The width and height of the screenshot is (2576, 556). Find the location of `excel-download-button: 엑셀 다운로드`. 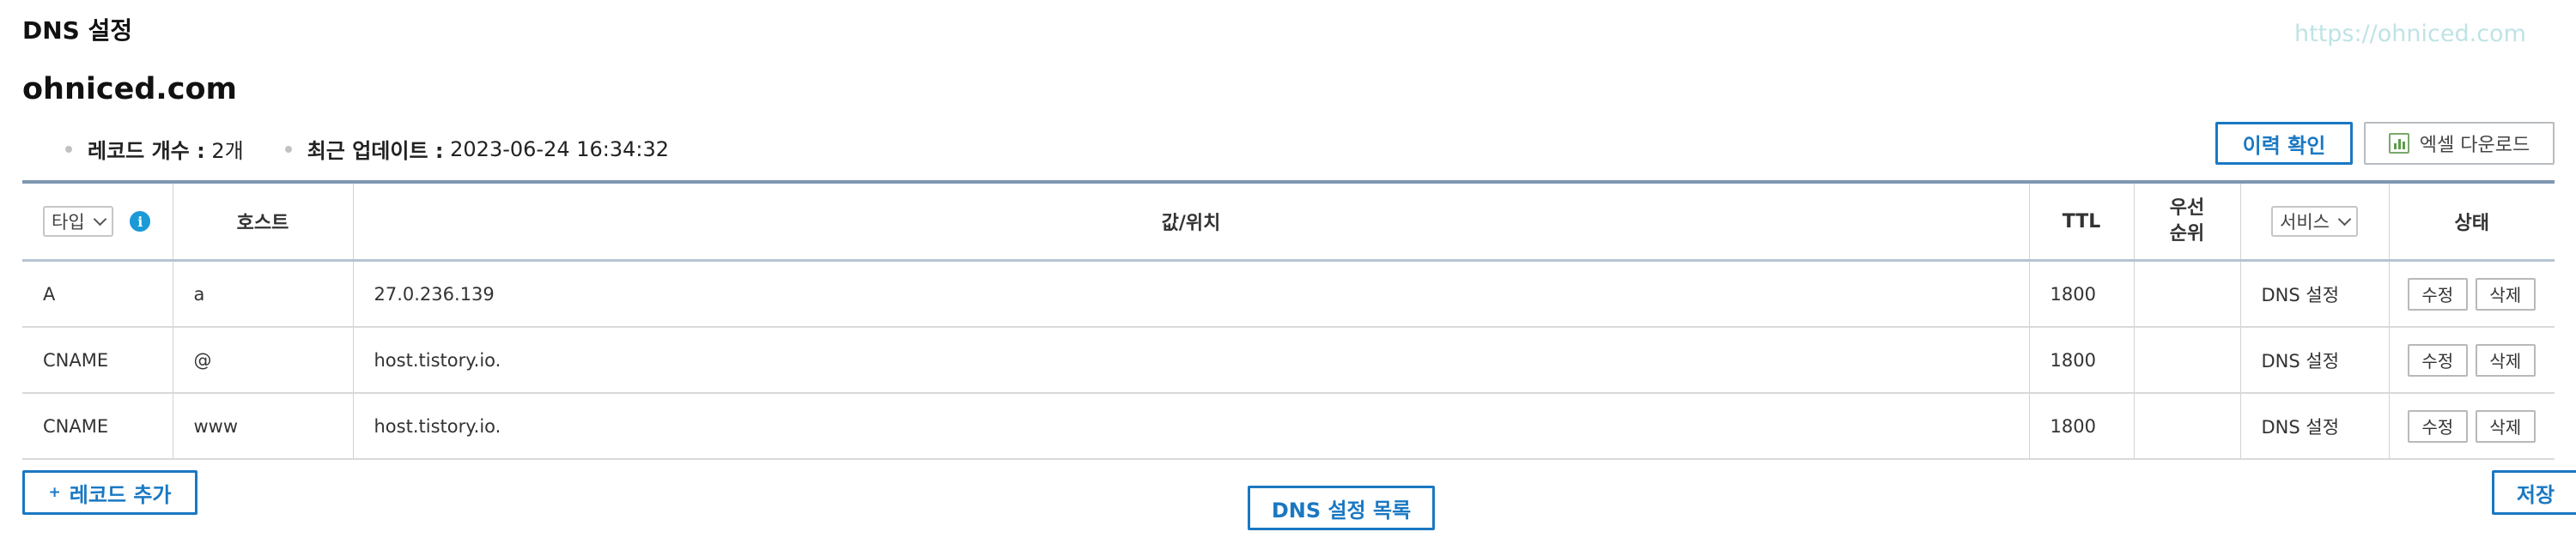

excel-download-button: 엑셀 다운로드 is located at coordinates (2459, 143).